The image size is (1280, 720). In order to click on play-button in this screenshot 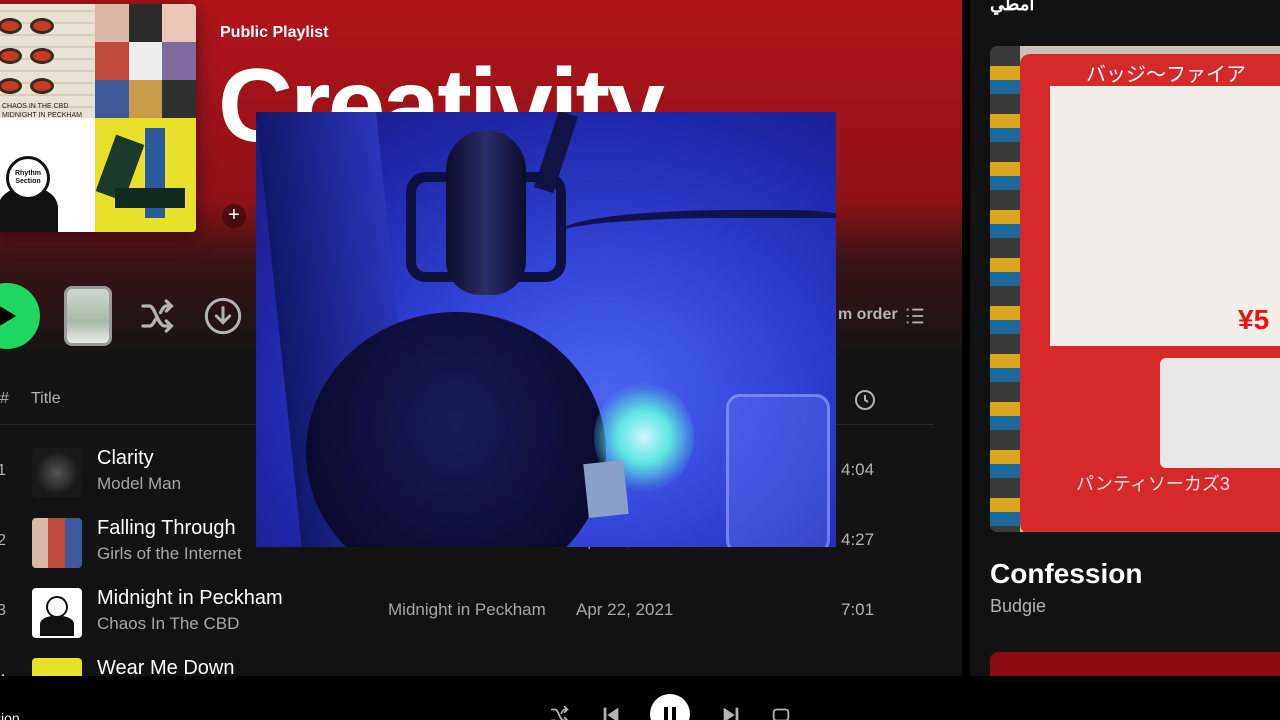, I will do `click(20, 316)`.